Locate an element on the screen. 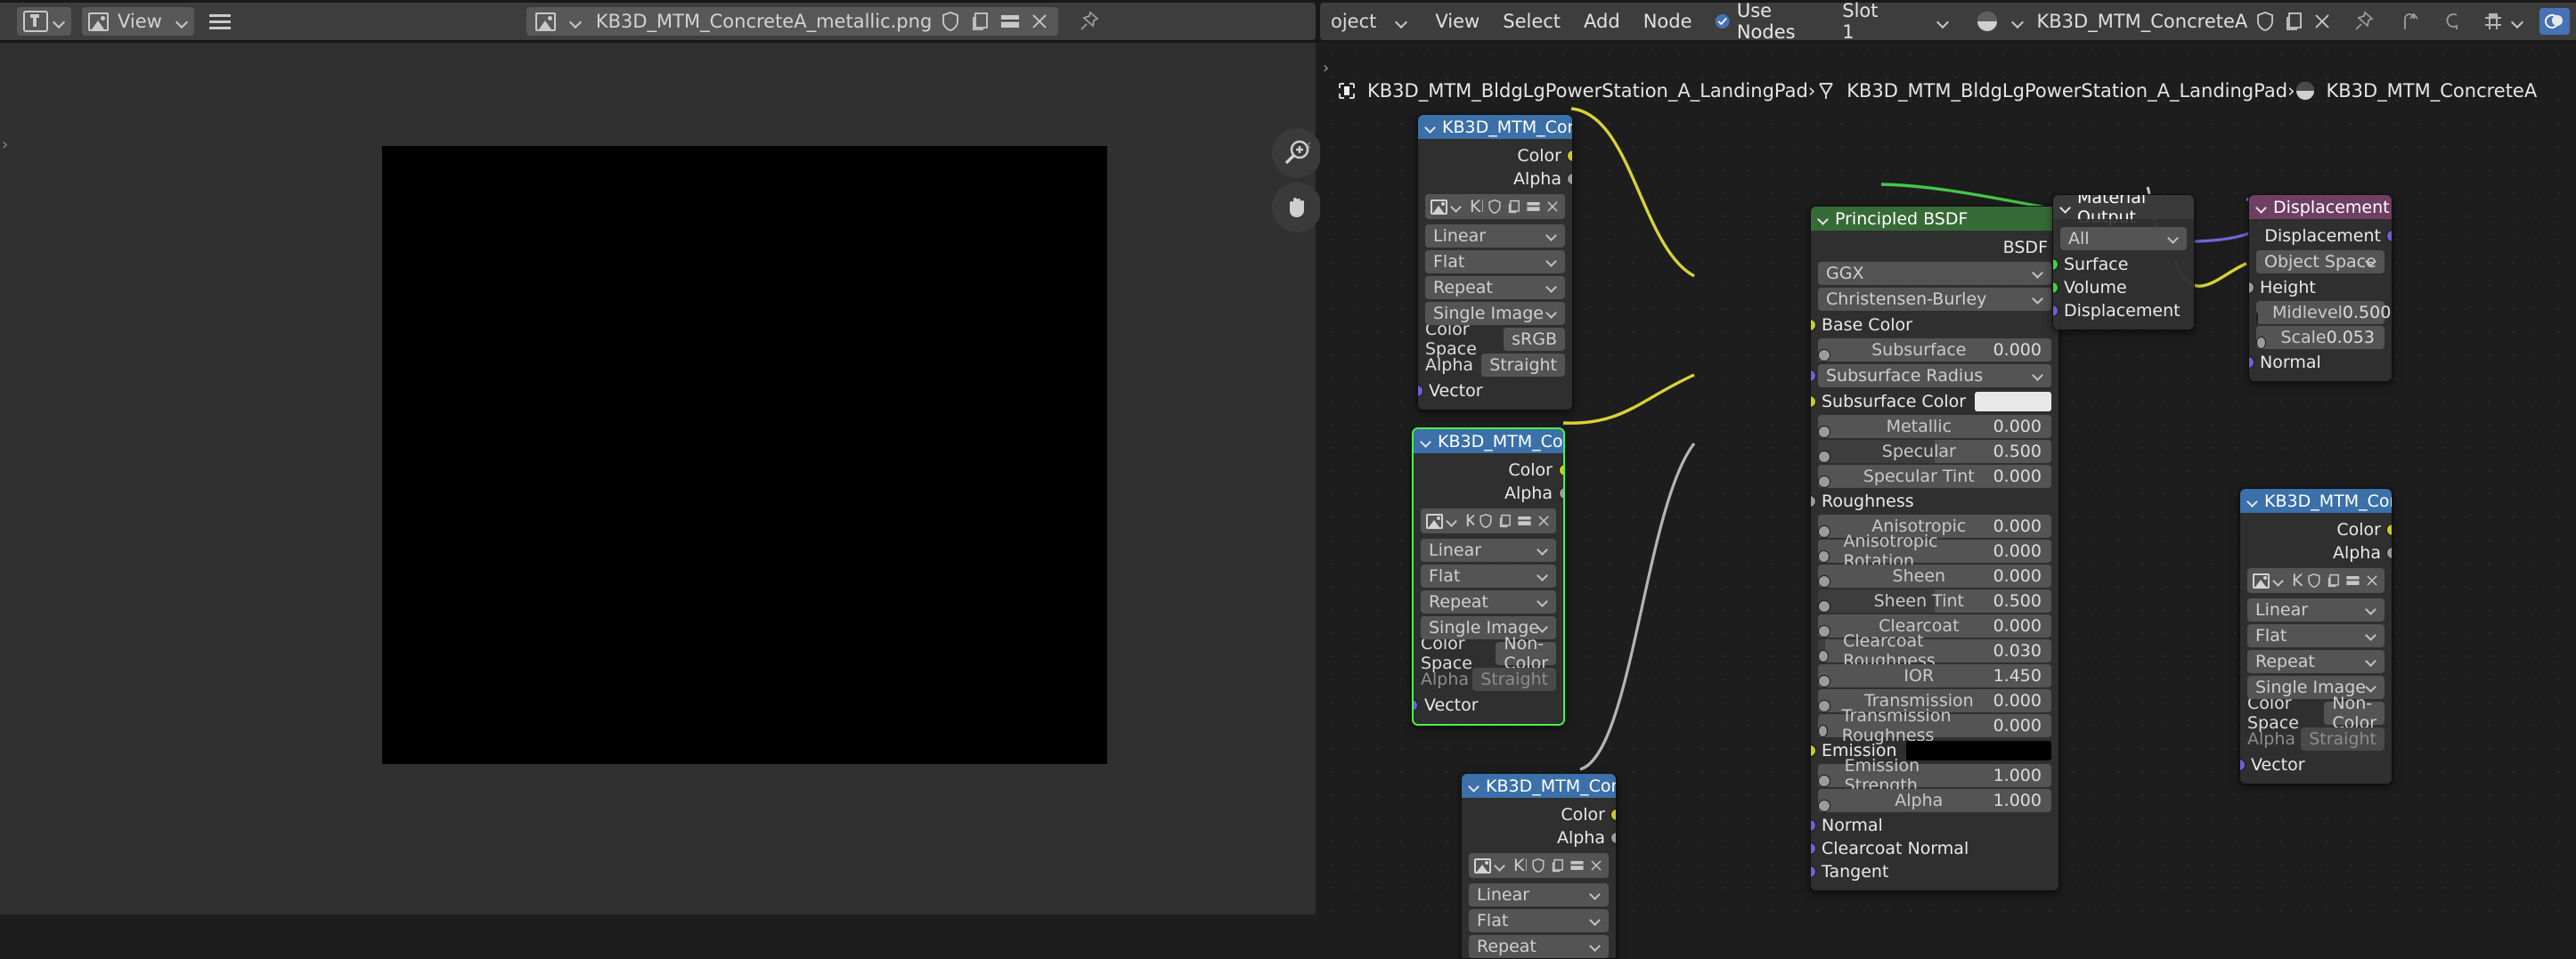 This screenshot has height=959, width=2576. input-surface: Surface is located at coordinates (2123, 264).